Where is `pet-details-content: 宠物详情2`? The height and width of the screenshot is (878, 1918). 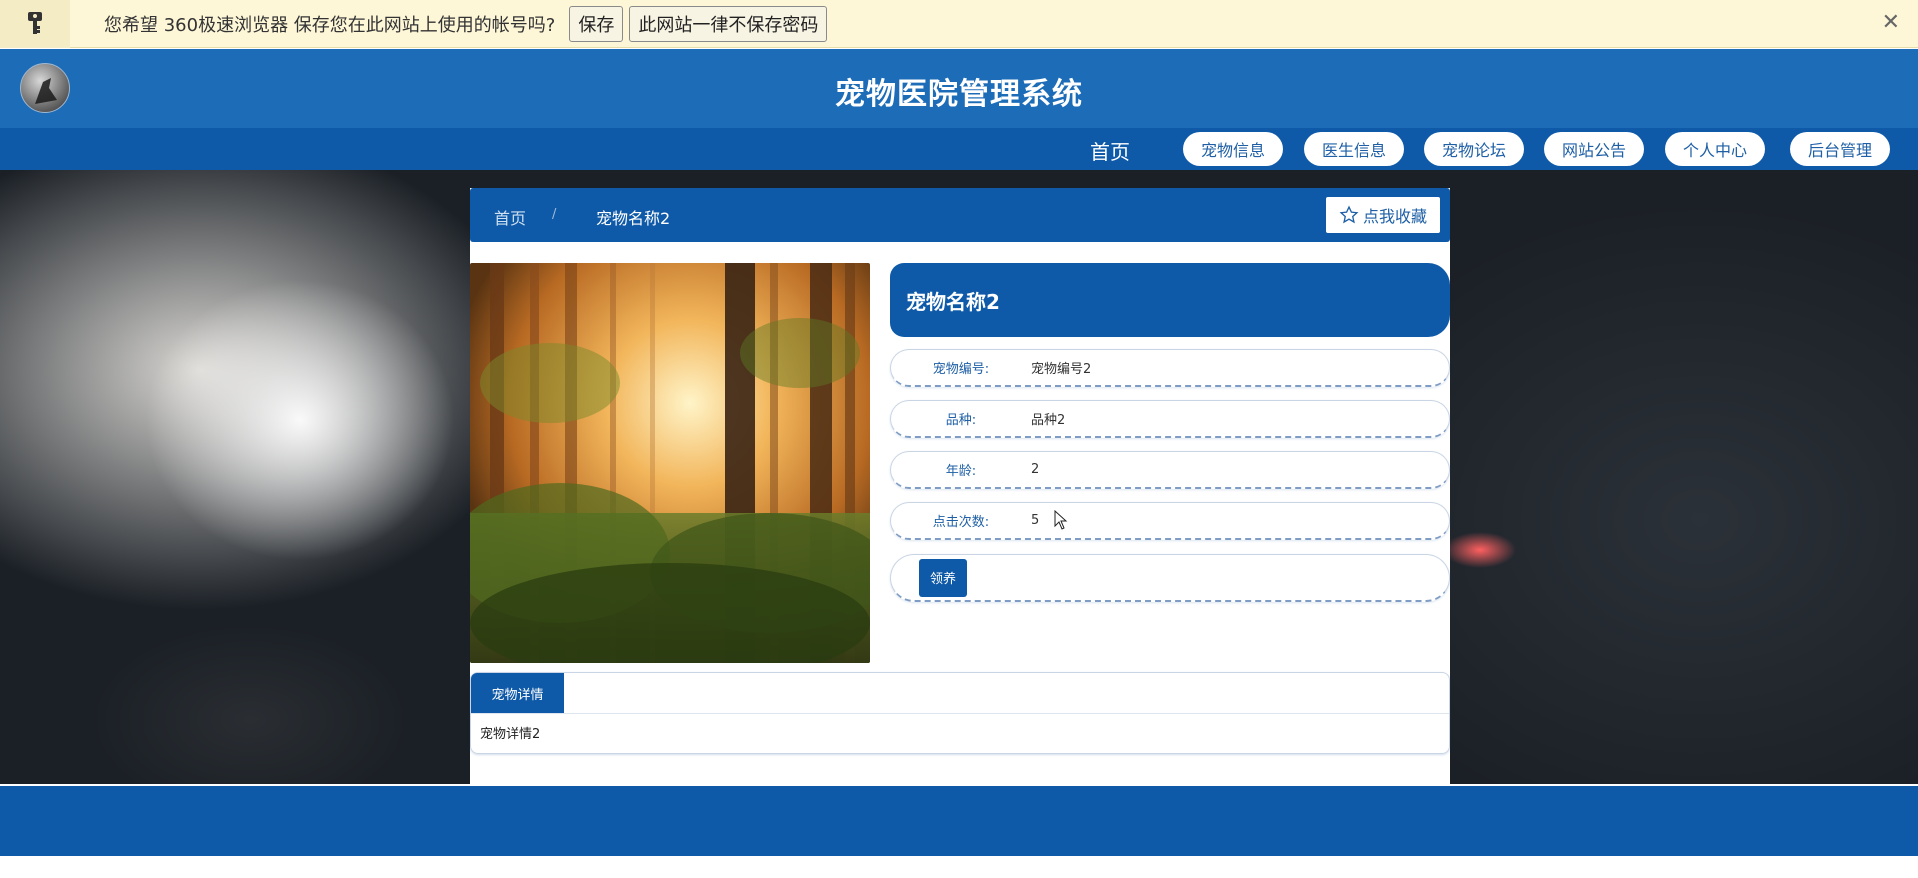 pet-details-content: 宠物详情2 is located at coordinates (510, 734).